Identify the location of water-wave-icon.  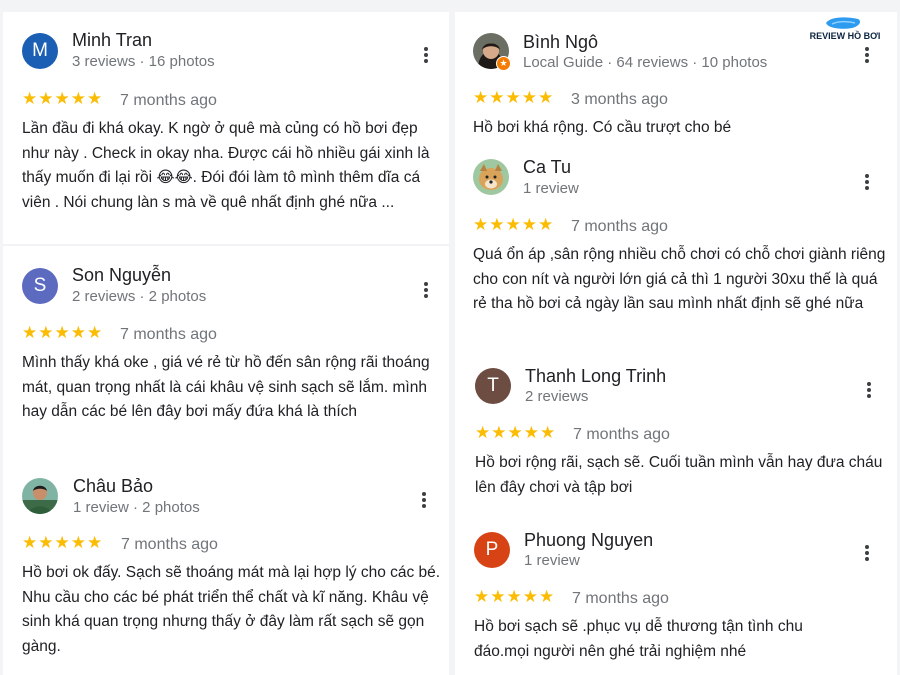
(843, 23).